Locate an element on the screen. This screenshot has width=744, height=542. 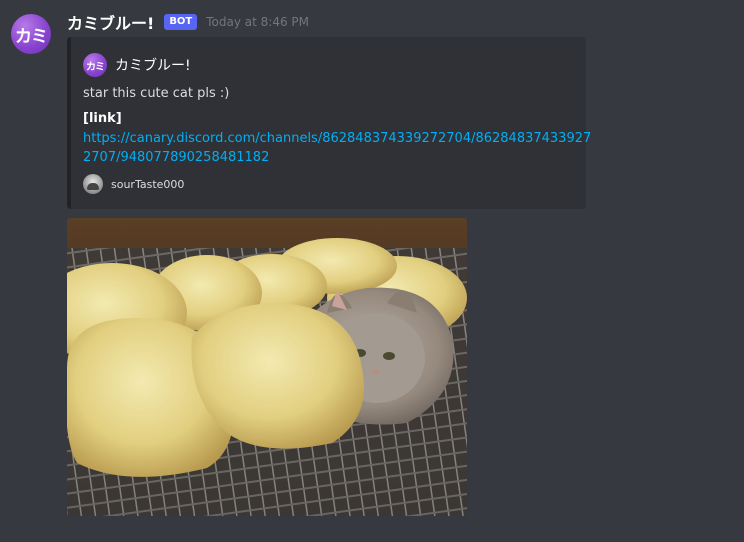
embed-author: カミ カミブルー! is located at coordinates (137, 65).